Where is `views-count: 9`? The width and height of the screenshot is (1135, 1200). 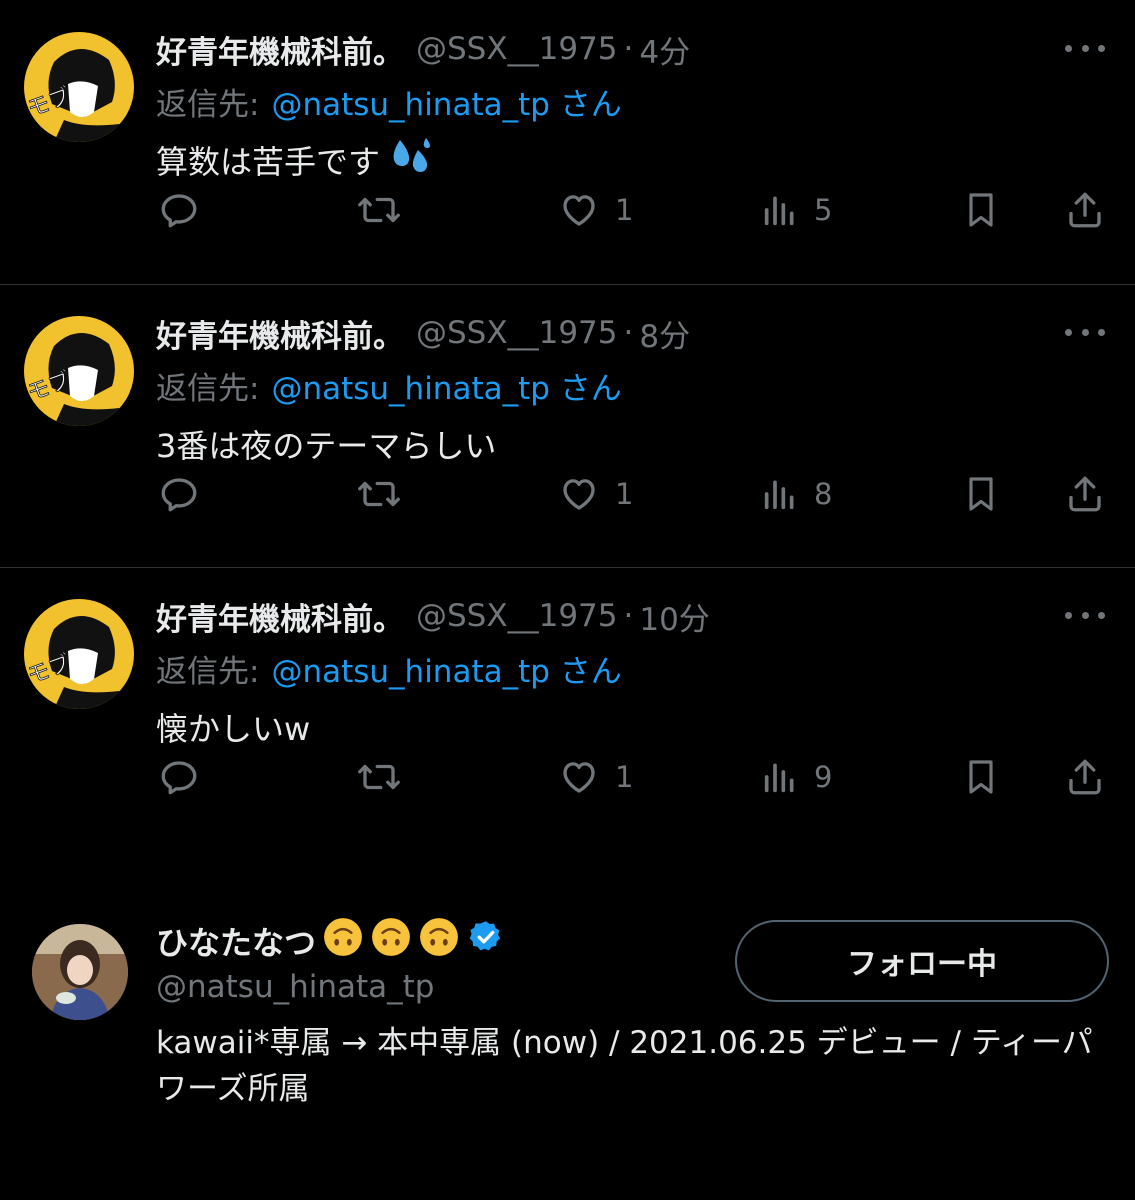
views-count: 9 is located at coordinates (823, 777).